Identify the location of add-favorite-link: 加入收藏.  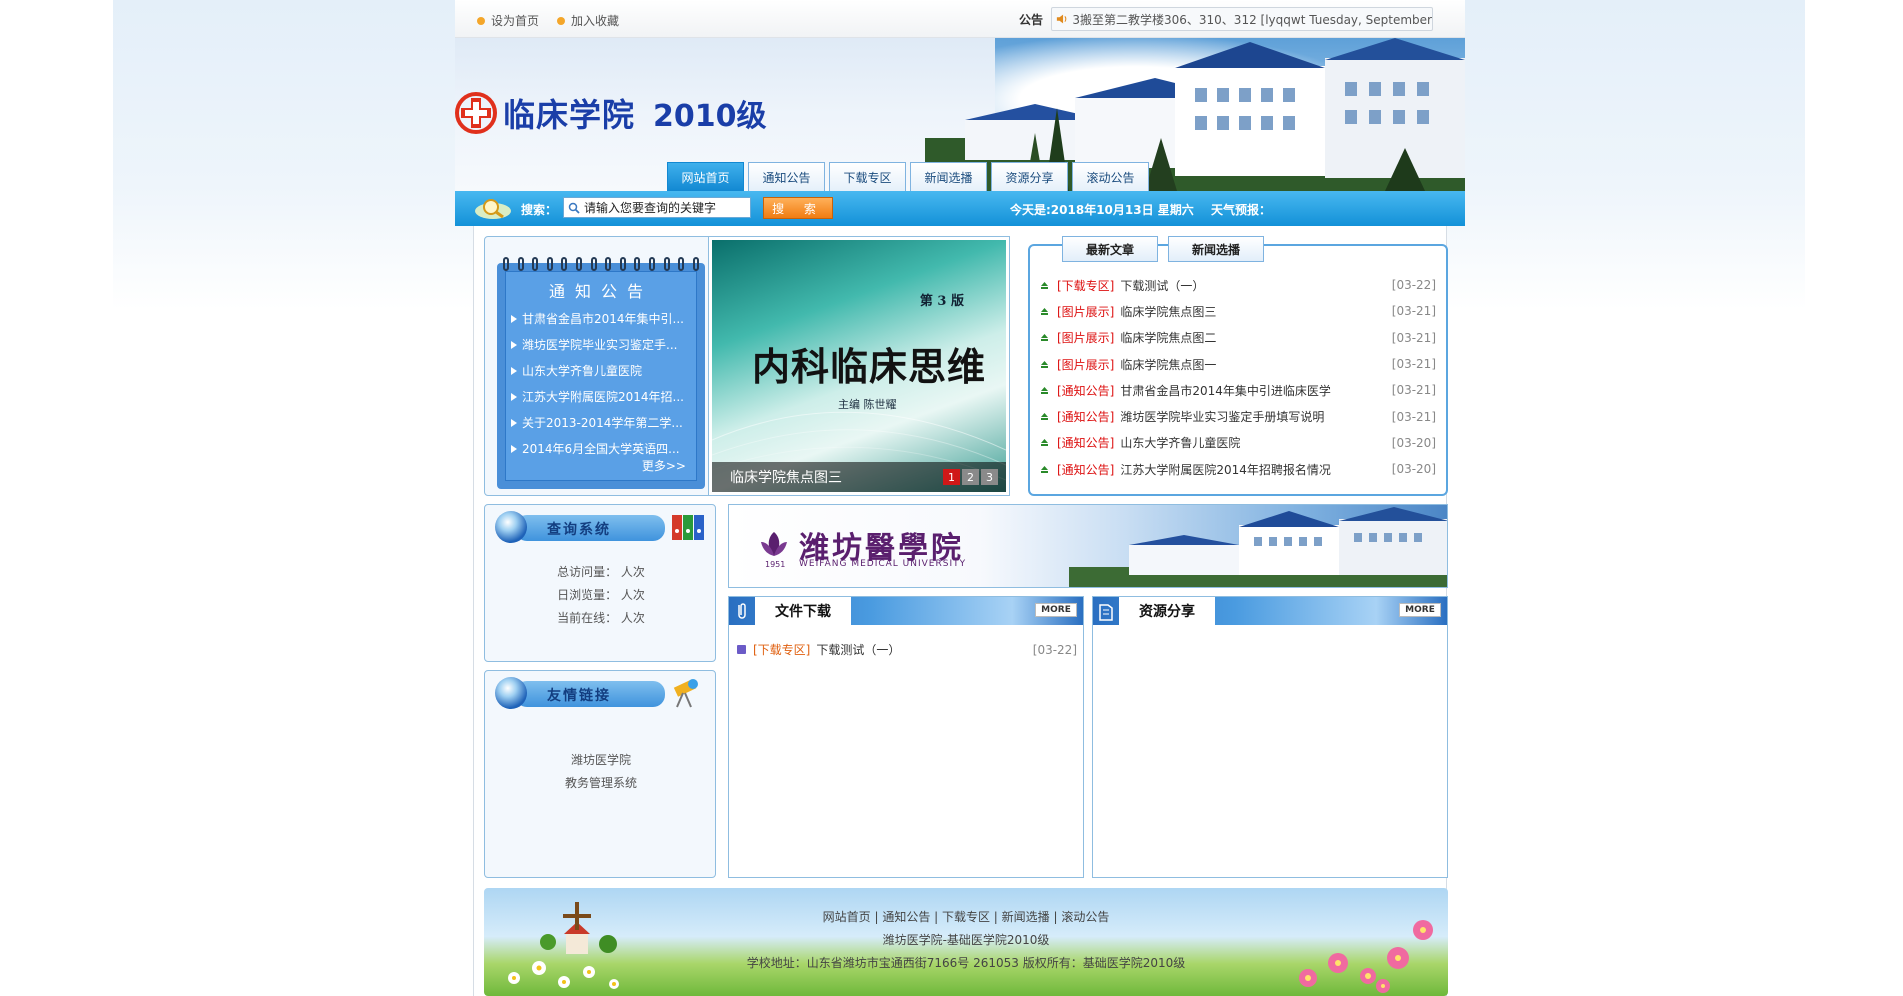
(588, 20).